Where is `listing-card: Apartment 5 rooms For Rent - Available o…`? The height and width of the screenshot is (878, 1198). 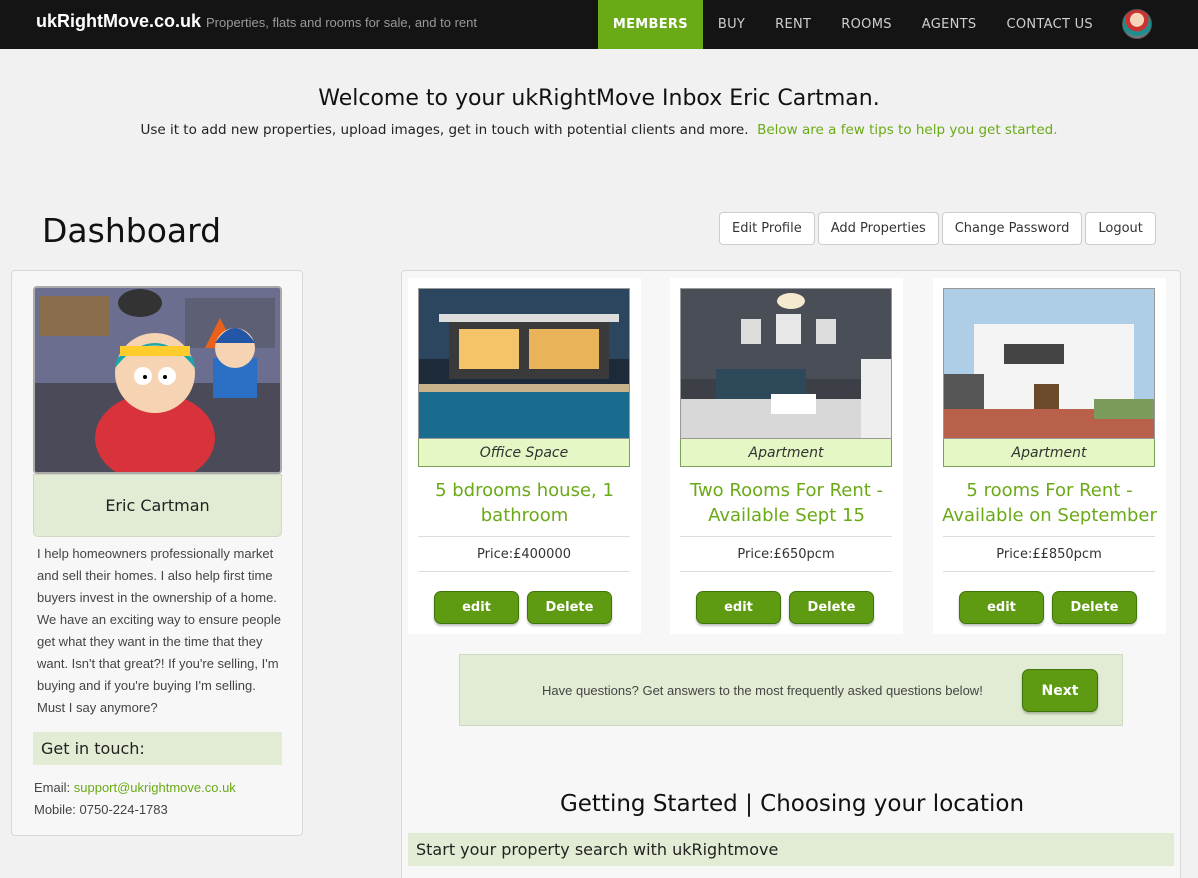 listing-card: Apartment 5 rooms For Rent - Available o… is located at coordinates (1049, 456).